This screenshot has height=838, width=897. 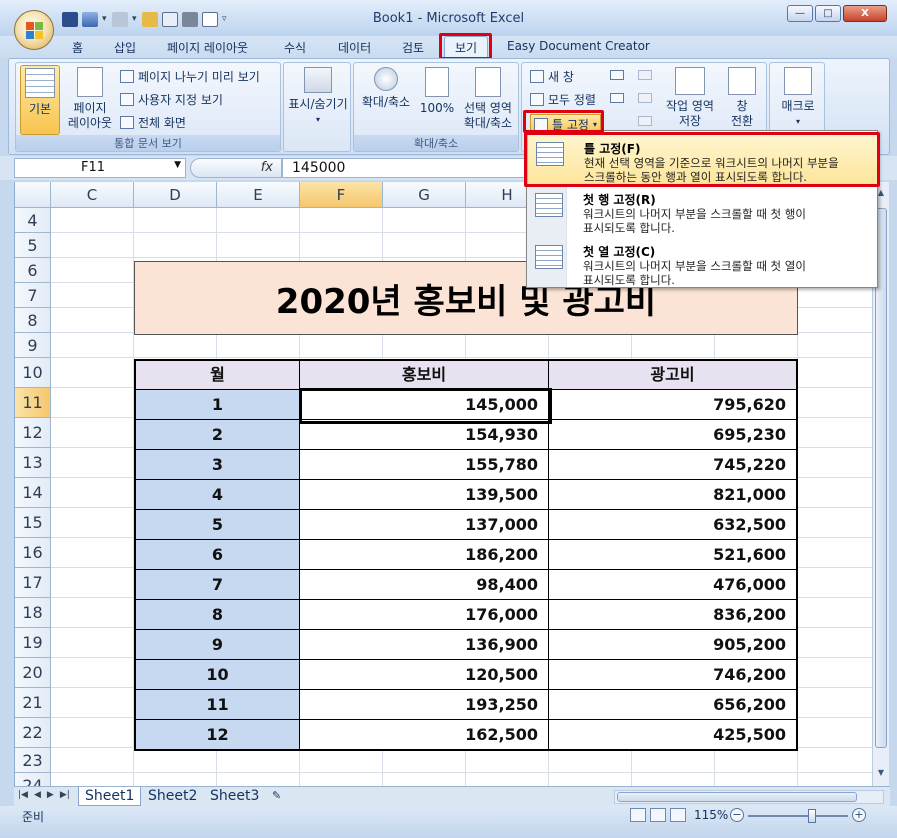 What do you see at coordinates (33, 220) in the screenshot?
I see `row-header: 4` at bounding box center [33, 220].